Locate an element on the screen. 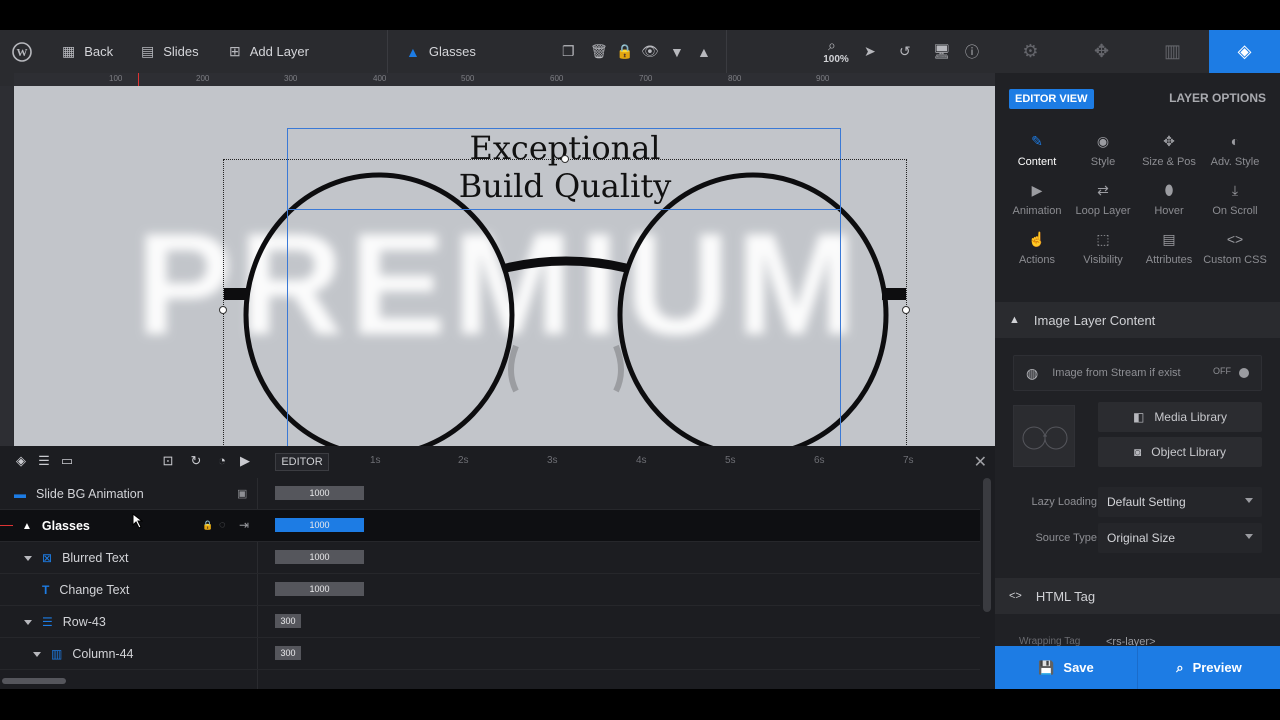  current-layer-selector: ▲ Glasses is located at coordinates (441, 51).